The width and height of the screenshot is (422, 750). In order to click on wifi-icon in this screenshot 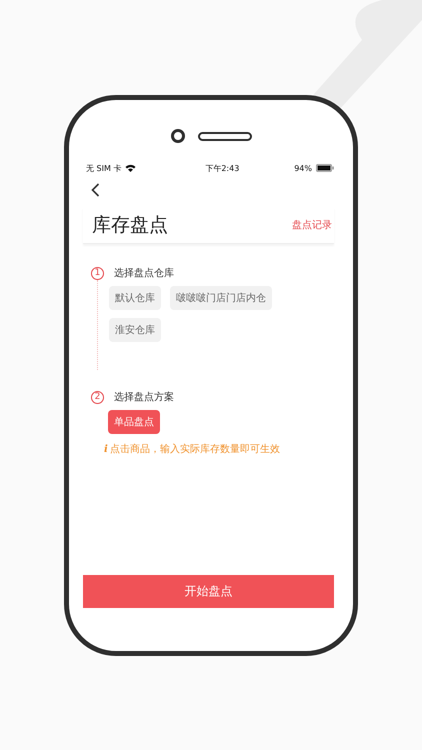, I will do `click(130, 168)`.